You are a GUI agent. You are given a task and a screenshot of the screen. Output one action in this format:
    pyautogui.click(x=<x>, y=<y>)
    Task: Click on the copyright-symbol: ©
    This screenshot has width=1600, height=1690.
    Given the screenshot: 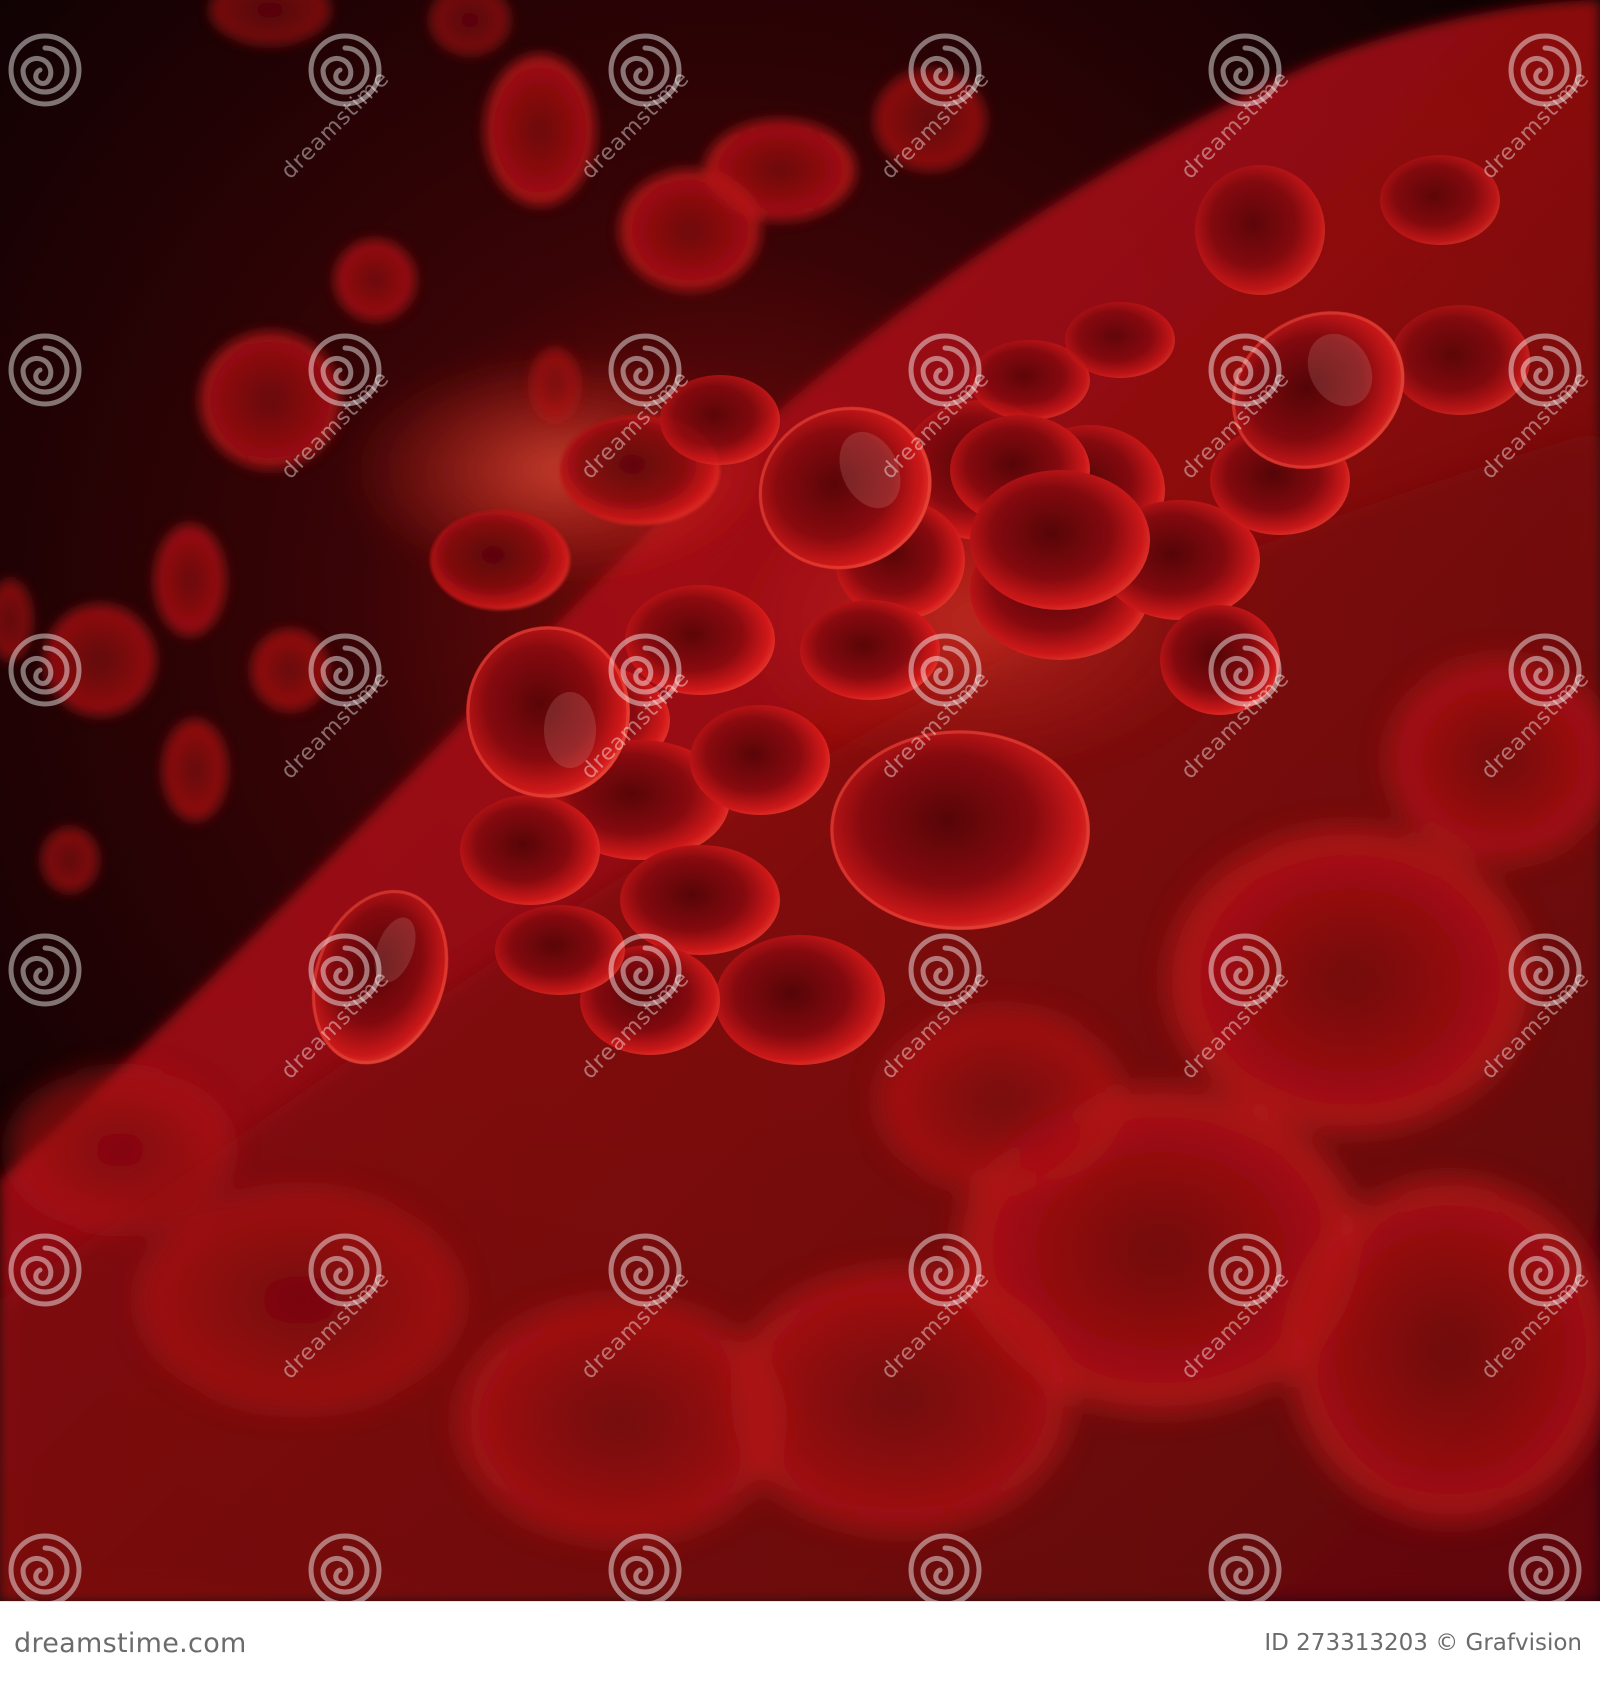 What is the action you would take?
    pyautogui.click(x=1447, y=1643)
    